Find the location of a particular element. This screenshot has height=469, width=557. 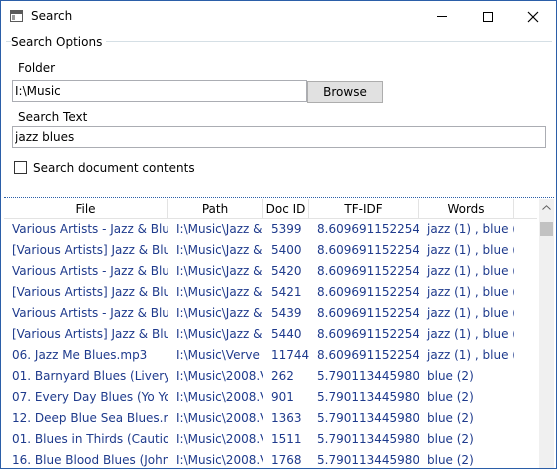

close-icon is located at coordinates (533, 16).